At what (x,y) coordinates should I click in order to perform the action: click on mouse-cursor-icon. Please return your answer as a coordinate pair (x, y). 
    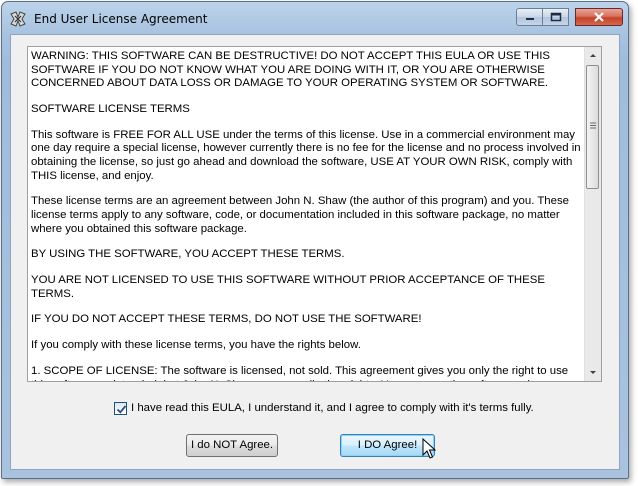
    Looking at the image, I should click on (429, 448).